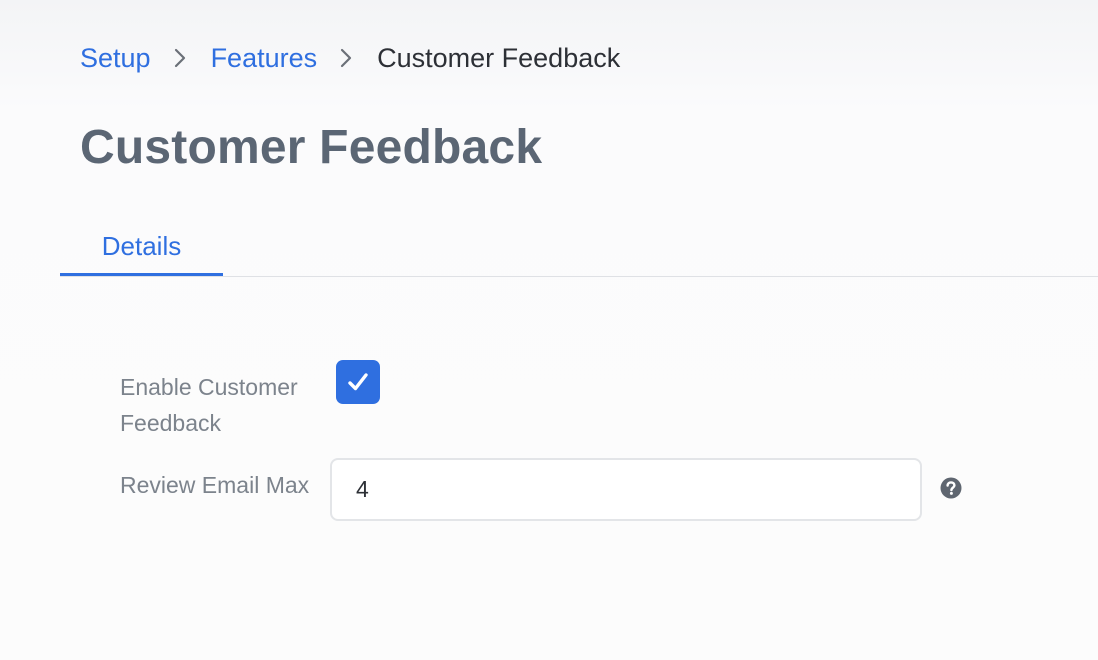 This screenshot has height=660, width=1098. I want to click on enable-customer-feedback-checkbox, so click(358, 382).